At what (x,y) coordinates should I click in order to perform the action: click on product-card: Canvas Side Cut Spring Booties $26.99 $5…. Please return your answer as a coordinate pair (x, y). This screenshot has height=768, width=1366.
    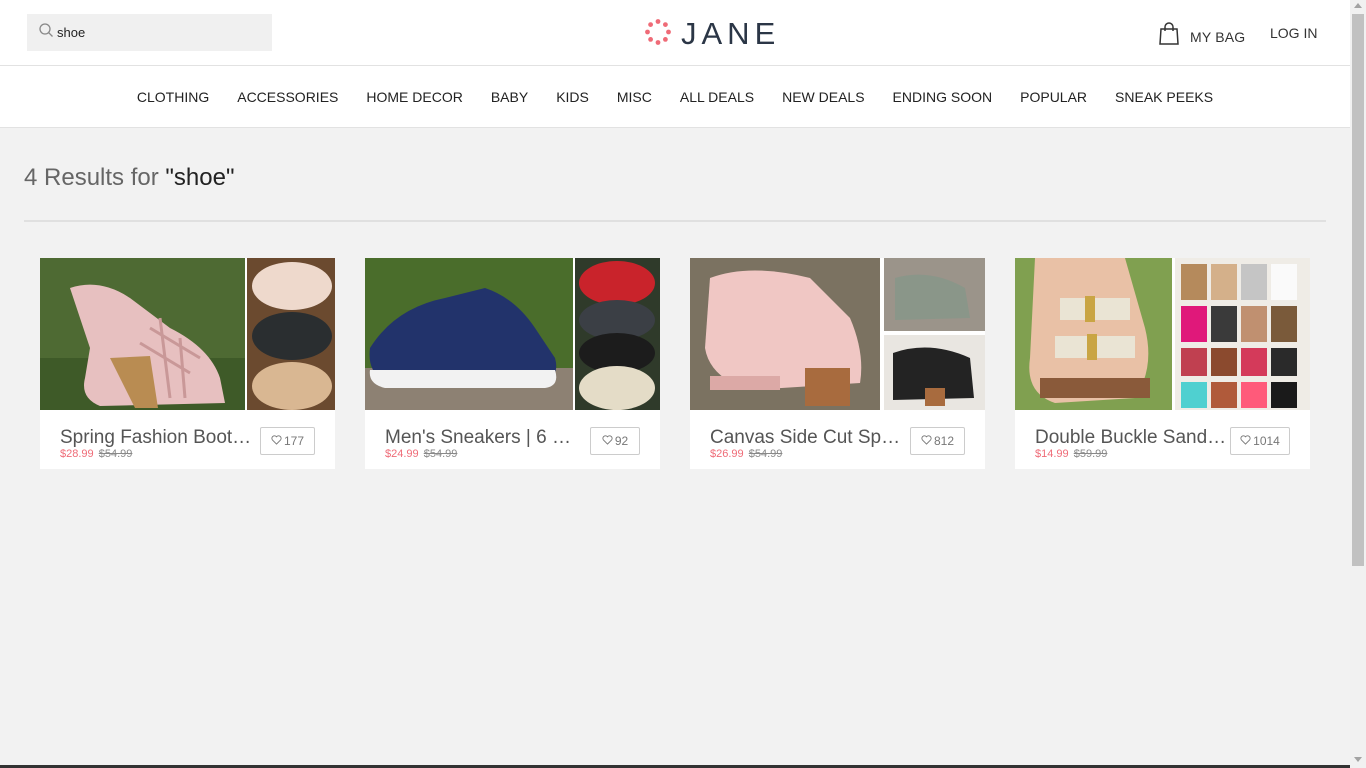
    Looking at the image, I should click on (837, 363).